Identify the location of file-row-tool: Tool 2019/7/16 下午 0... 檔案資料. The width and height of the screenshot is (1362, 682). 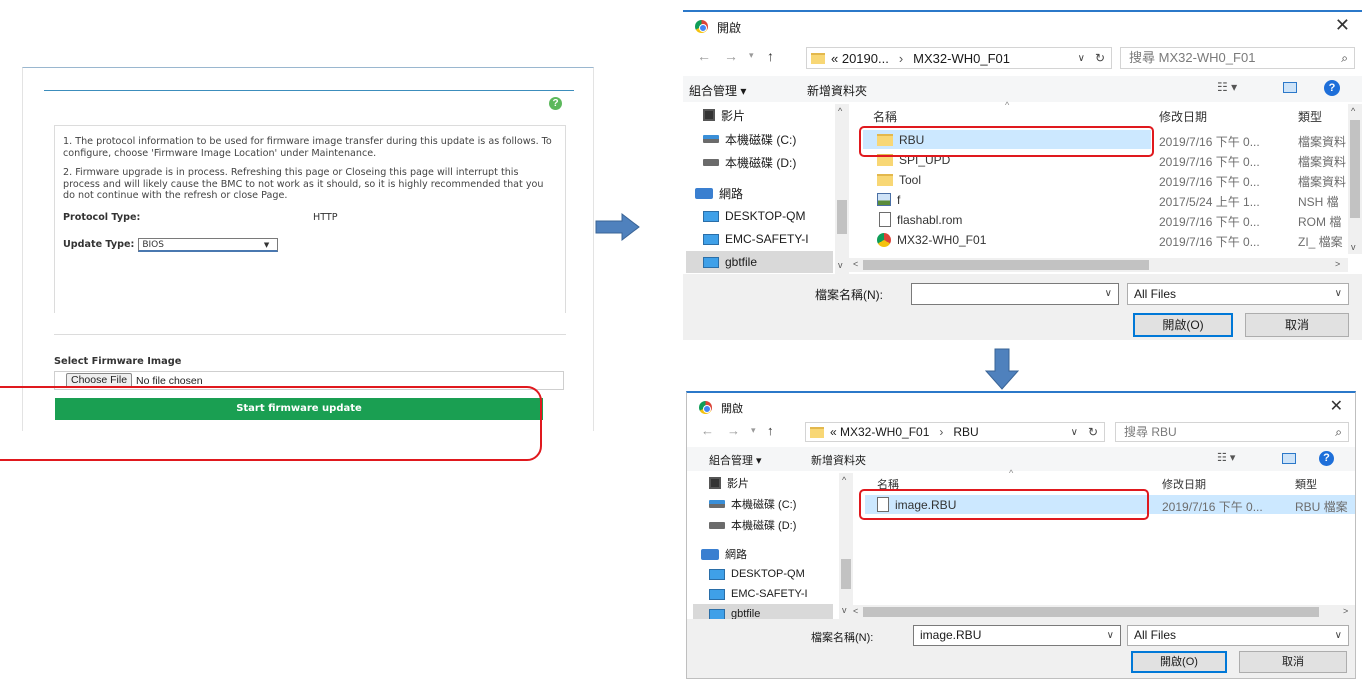
(1110, 179).